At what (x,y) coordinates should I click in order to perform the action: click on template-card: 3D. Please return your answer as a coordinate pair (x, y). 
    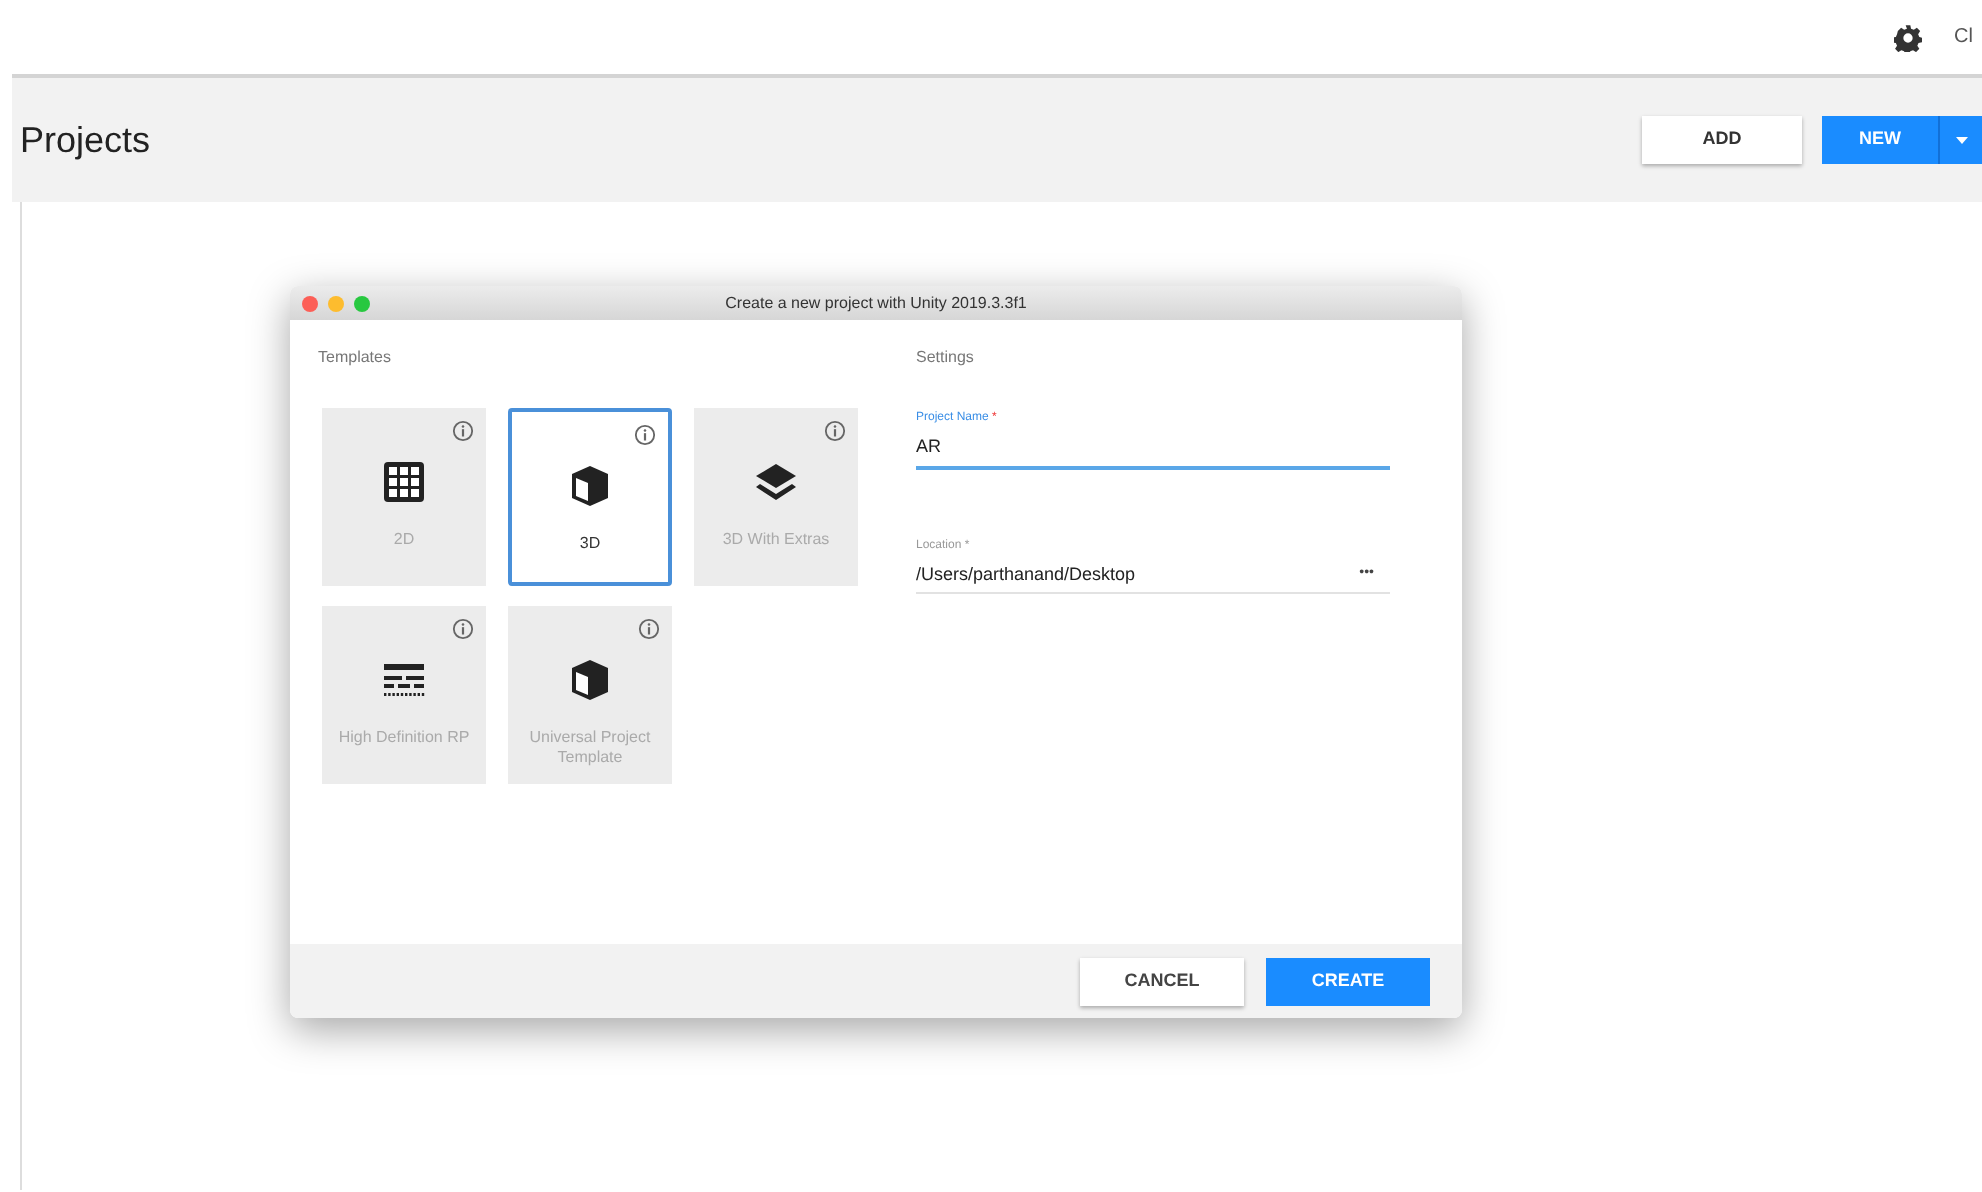
    Looking at the image, I should click on (590, 497).